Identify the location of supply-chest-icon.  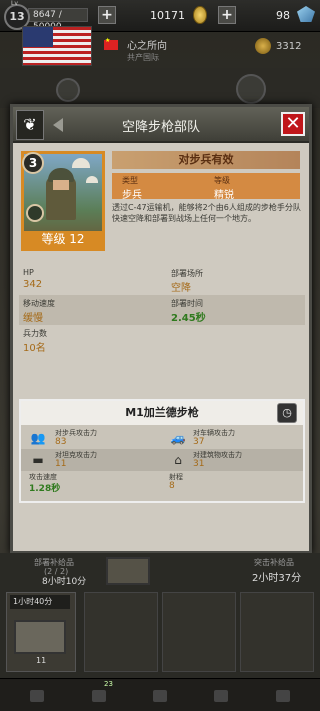
(128, 571).